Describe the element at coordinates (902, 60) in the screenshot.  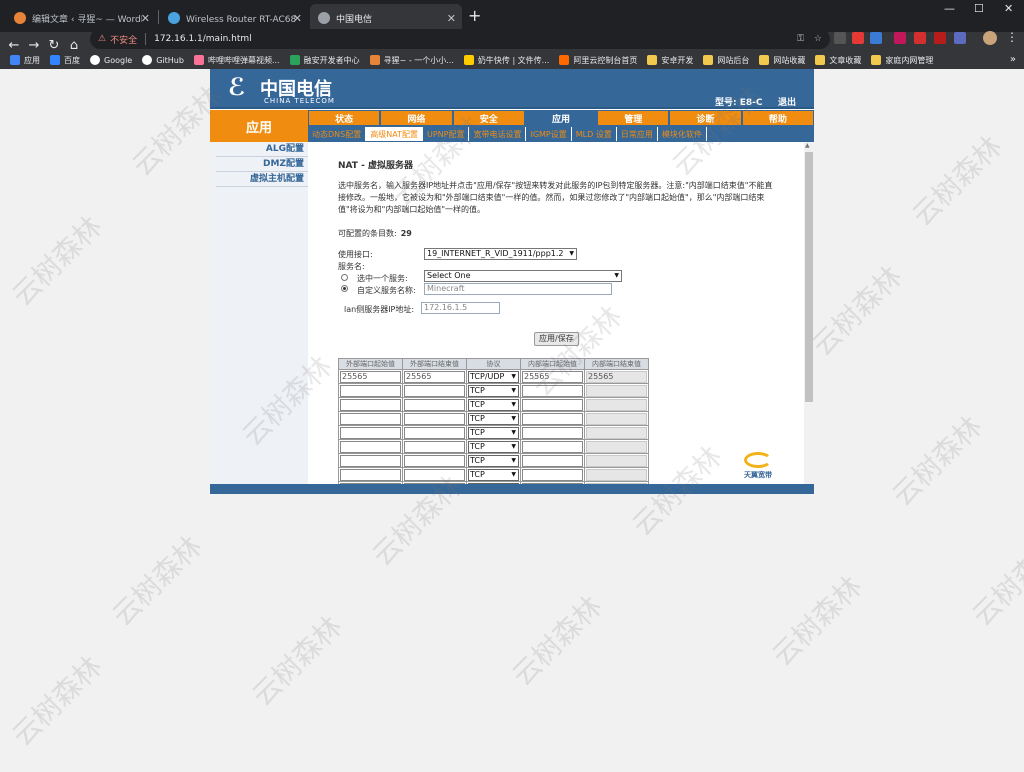
I see `bookmark-13: 家庭内网管理` at that location.